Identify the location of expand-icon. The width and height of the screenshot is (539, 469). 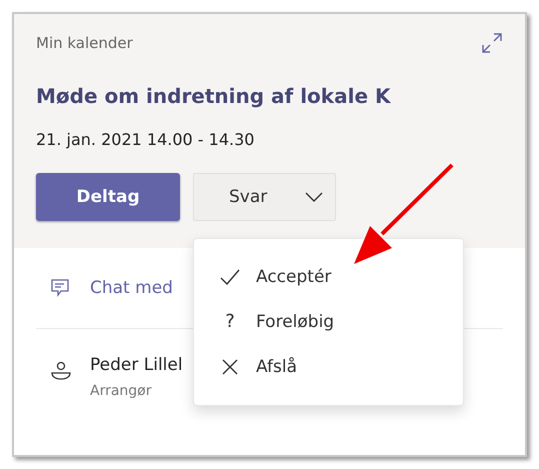
(492, 43).